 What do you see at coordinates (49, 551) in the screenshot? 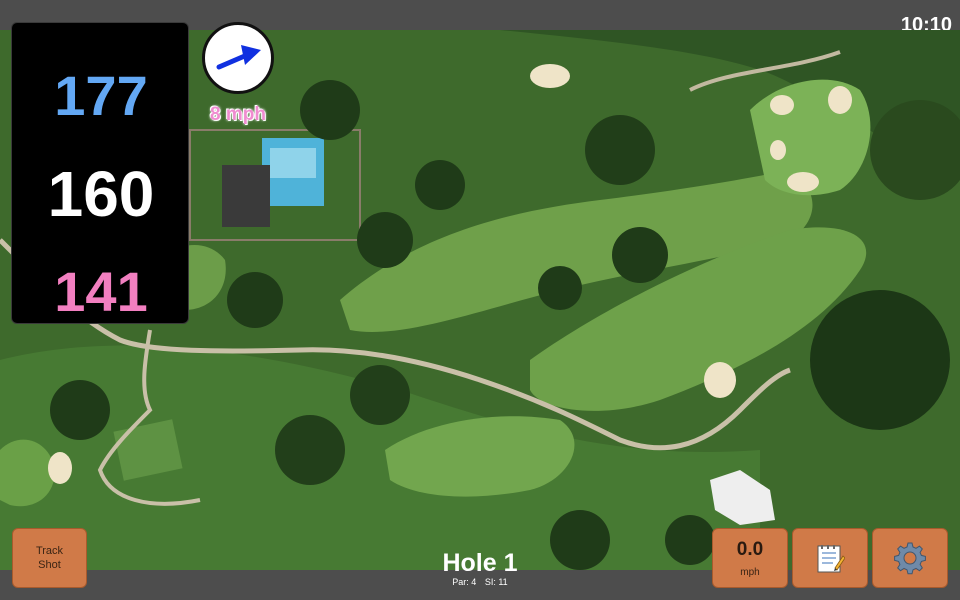
I see `track-shot-label-line1: Track` at bounding box center [49, 551].